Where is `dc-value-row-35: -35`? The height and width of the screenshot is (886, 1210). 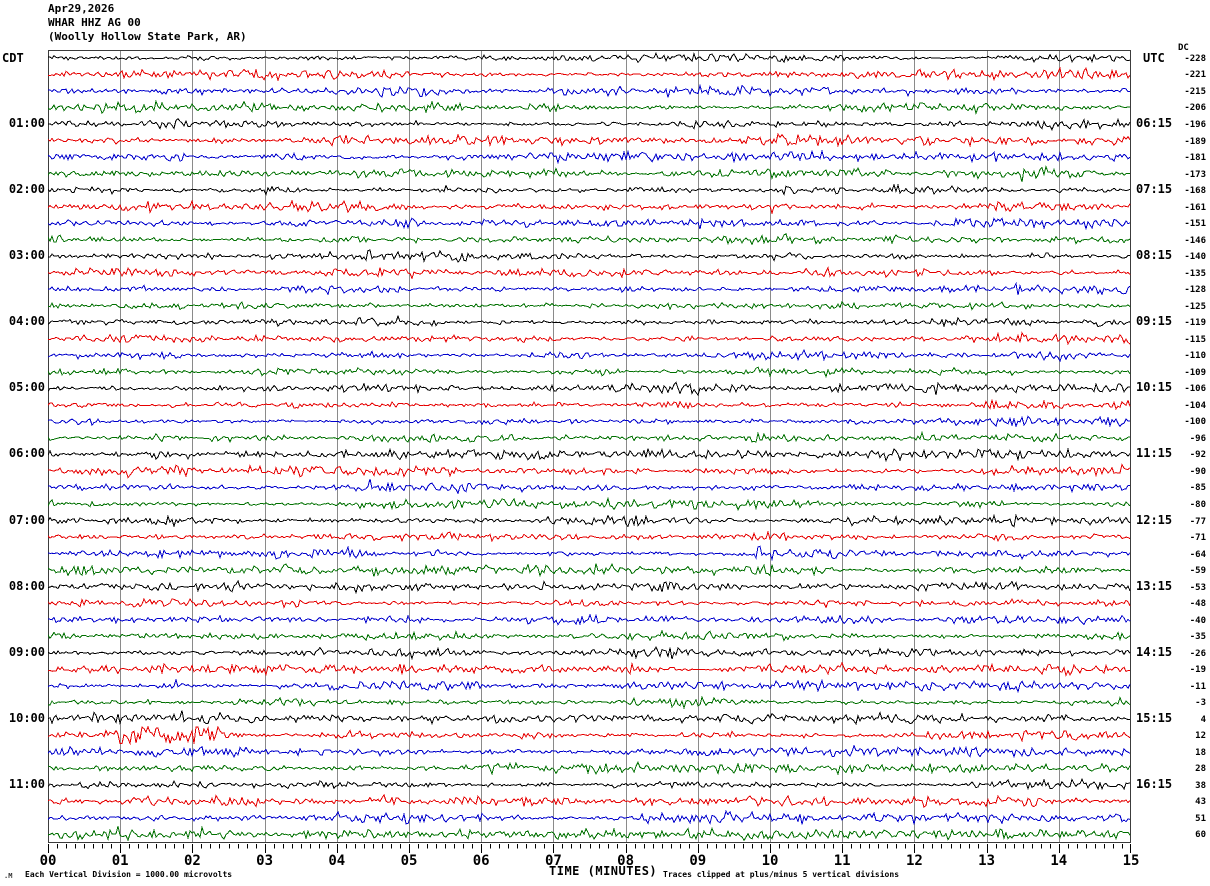 dc-value-row-35: -35 is located at coordinates (1197, 637).